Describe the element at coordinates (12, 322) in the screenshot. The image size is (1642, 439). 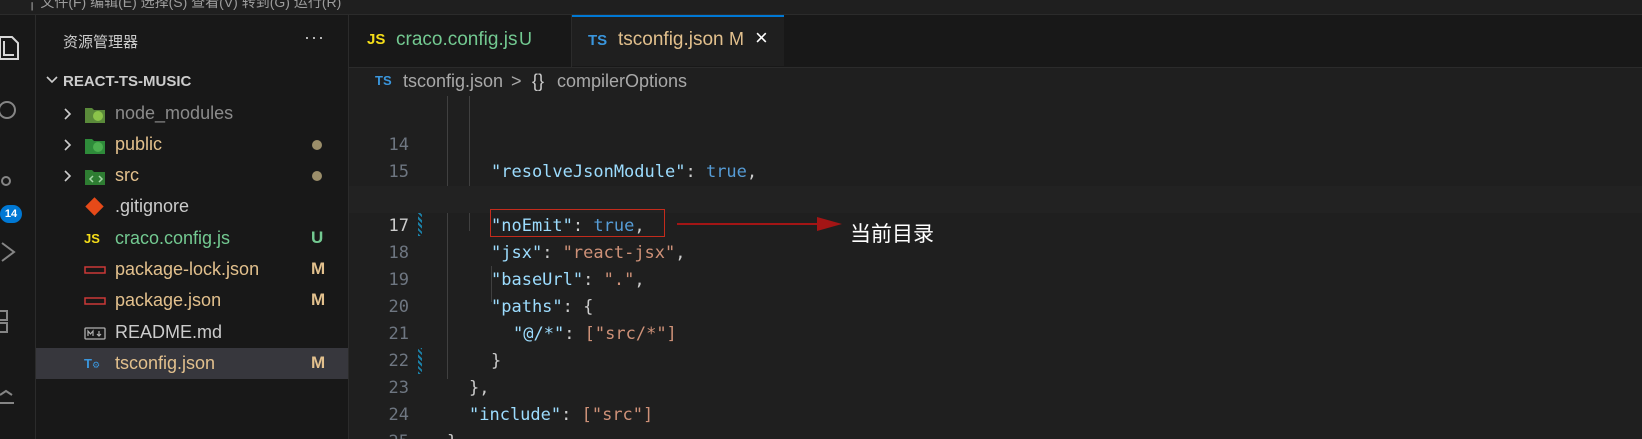
I see `extensions-icon` at that location.